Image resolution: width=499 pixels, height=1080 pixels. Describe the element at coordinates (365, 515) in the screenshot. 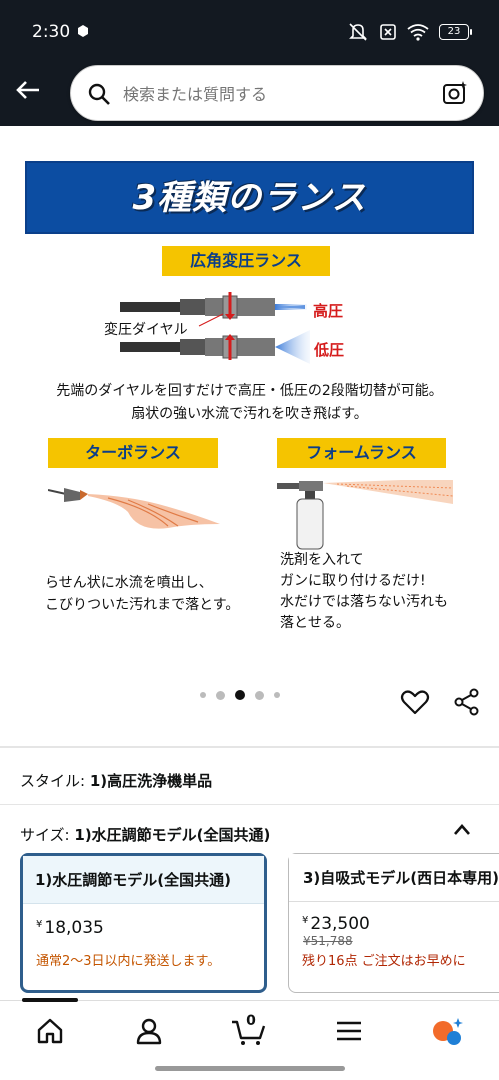

I see `foam-lance-illustration` at that location.